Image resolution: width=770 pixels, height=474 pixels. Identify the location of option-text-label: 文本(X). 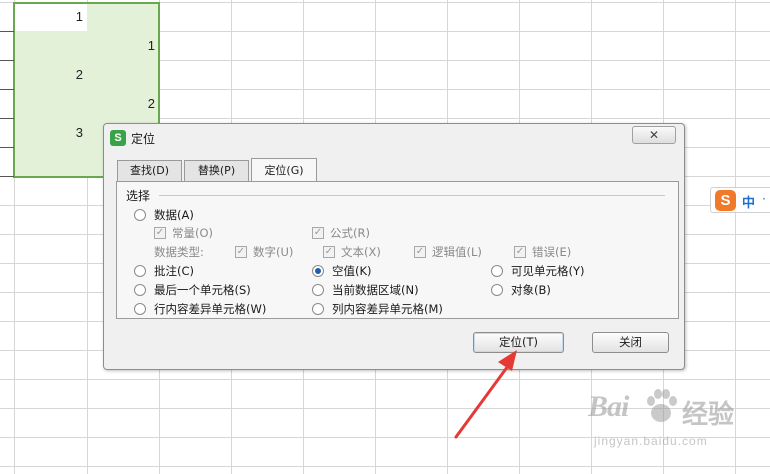
(361, 252).